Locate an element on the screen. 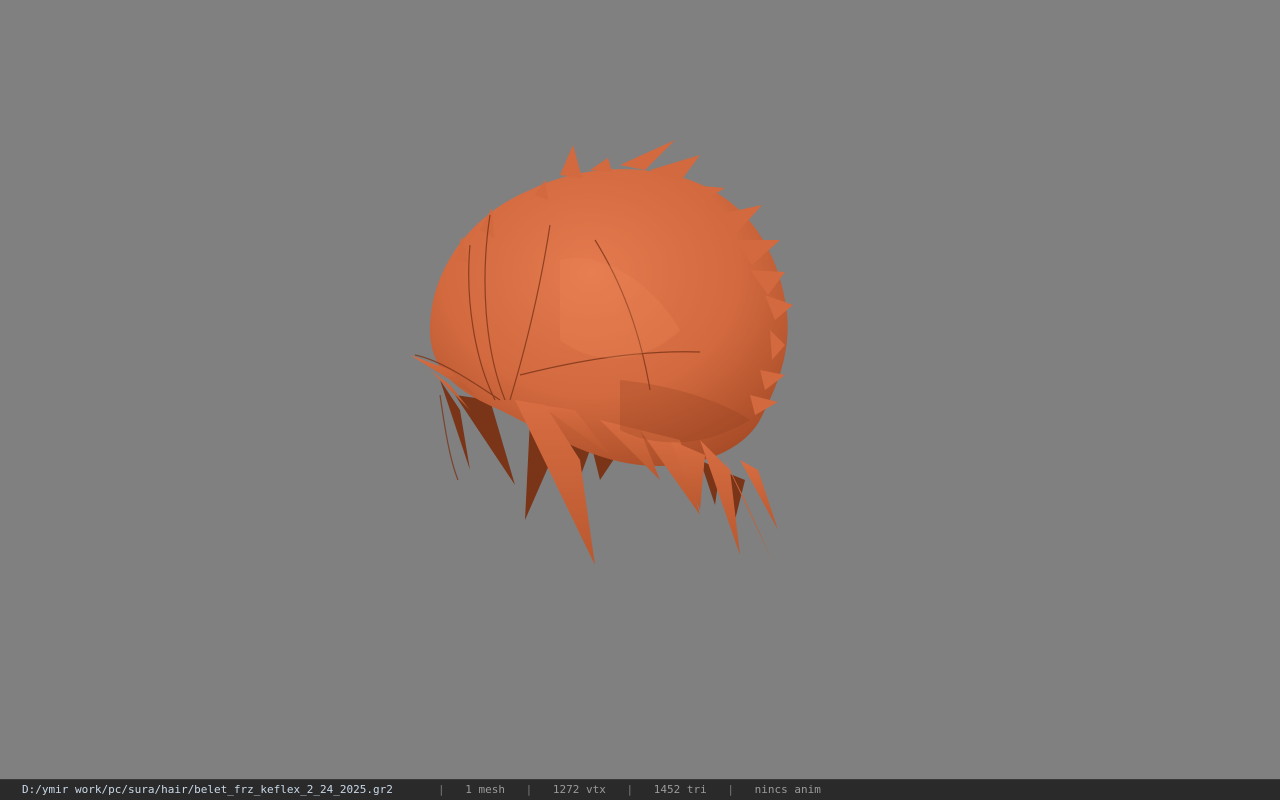 Image resolution: width=1280 pixels, height=800 pixels. vertex-count: 1272 vtx is located at coordinates (579, 789).